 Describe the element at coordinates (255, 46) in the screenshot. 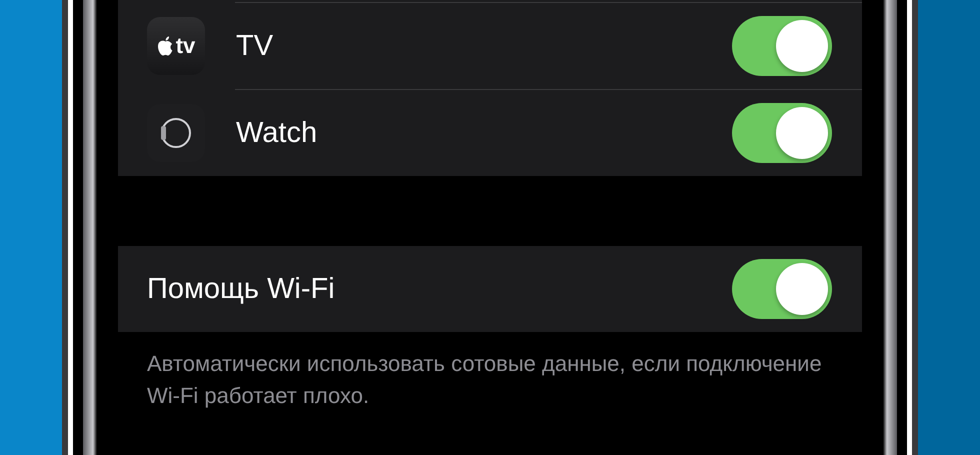

I see `app-name: TV` at that location.